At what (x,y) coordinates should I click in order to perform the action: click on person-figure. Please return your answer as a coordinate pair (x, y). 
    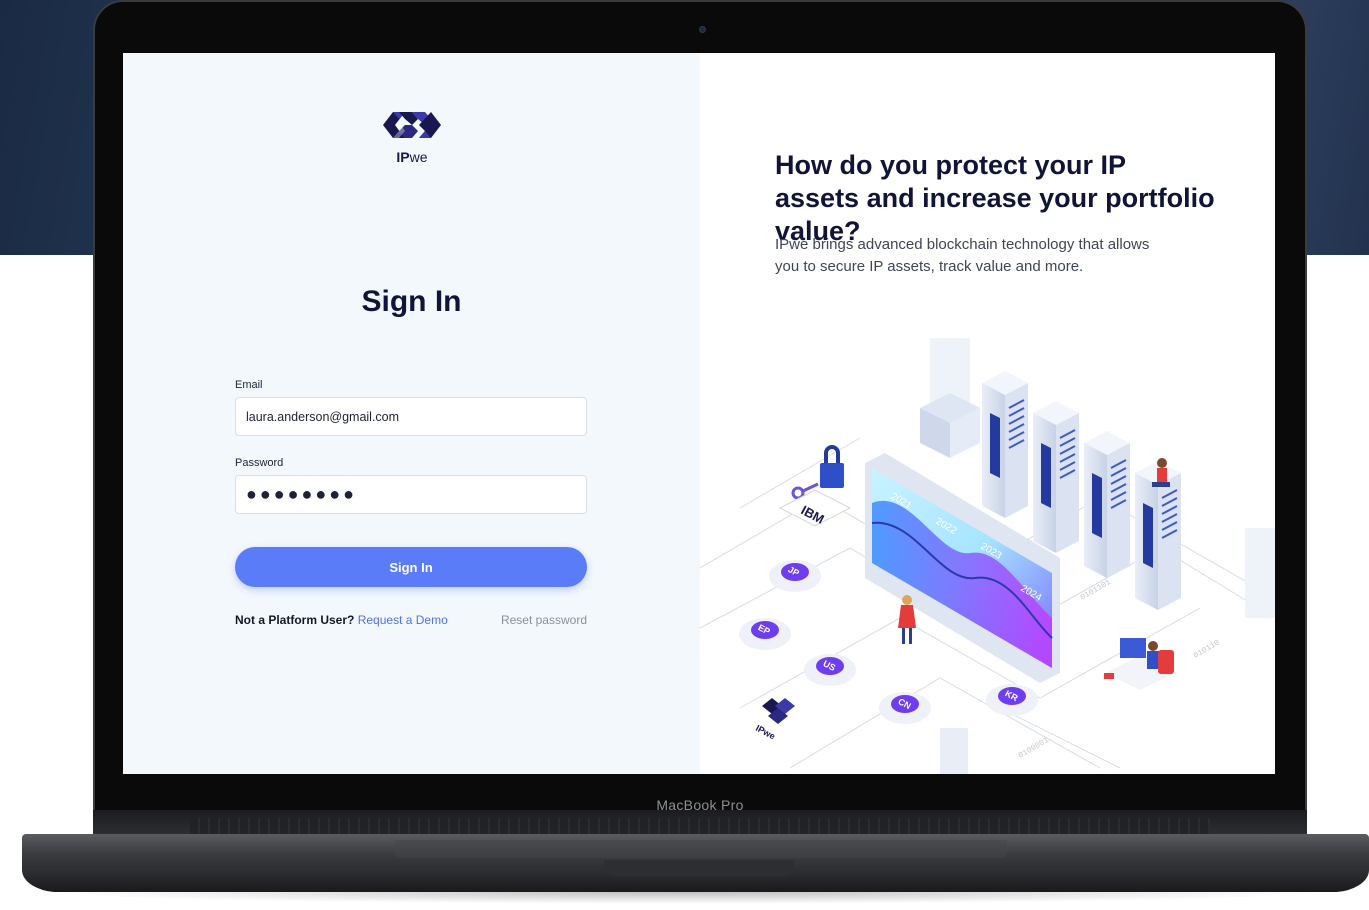
    Looking at the image, I should click on (1162, 463).